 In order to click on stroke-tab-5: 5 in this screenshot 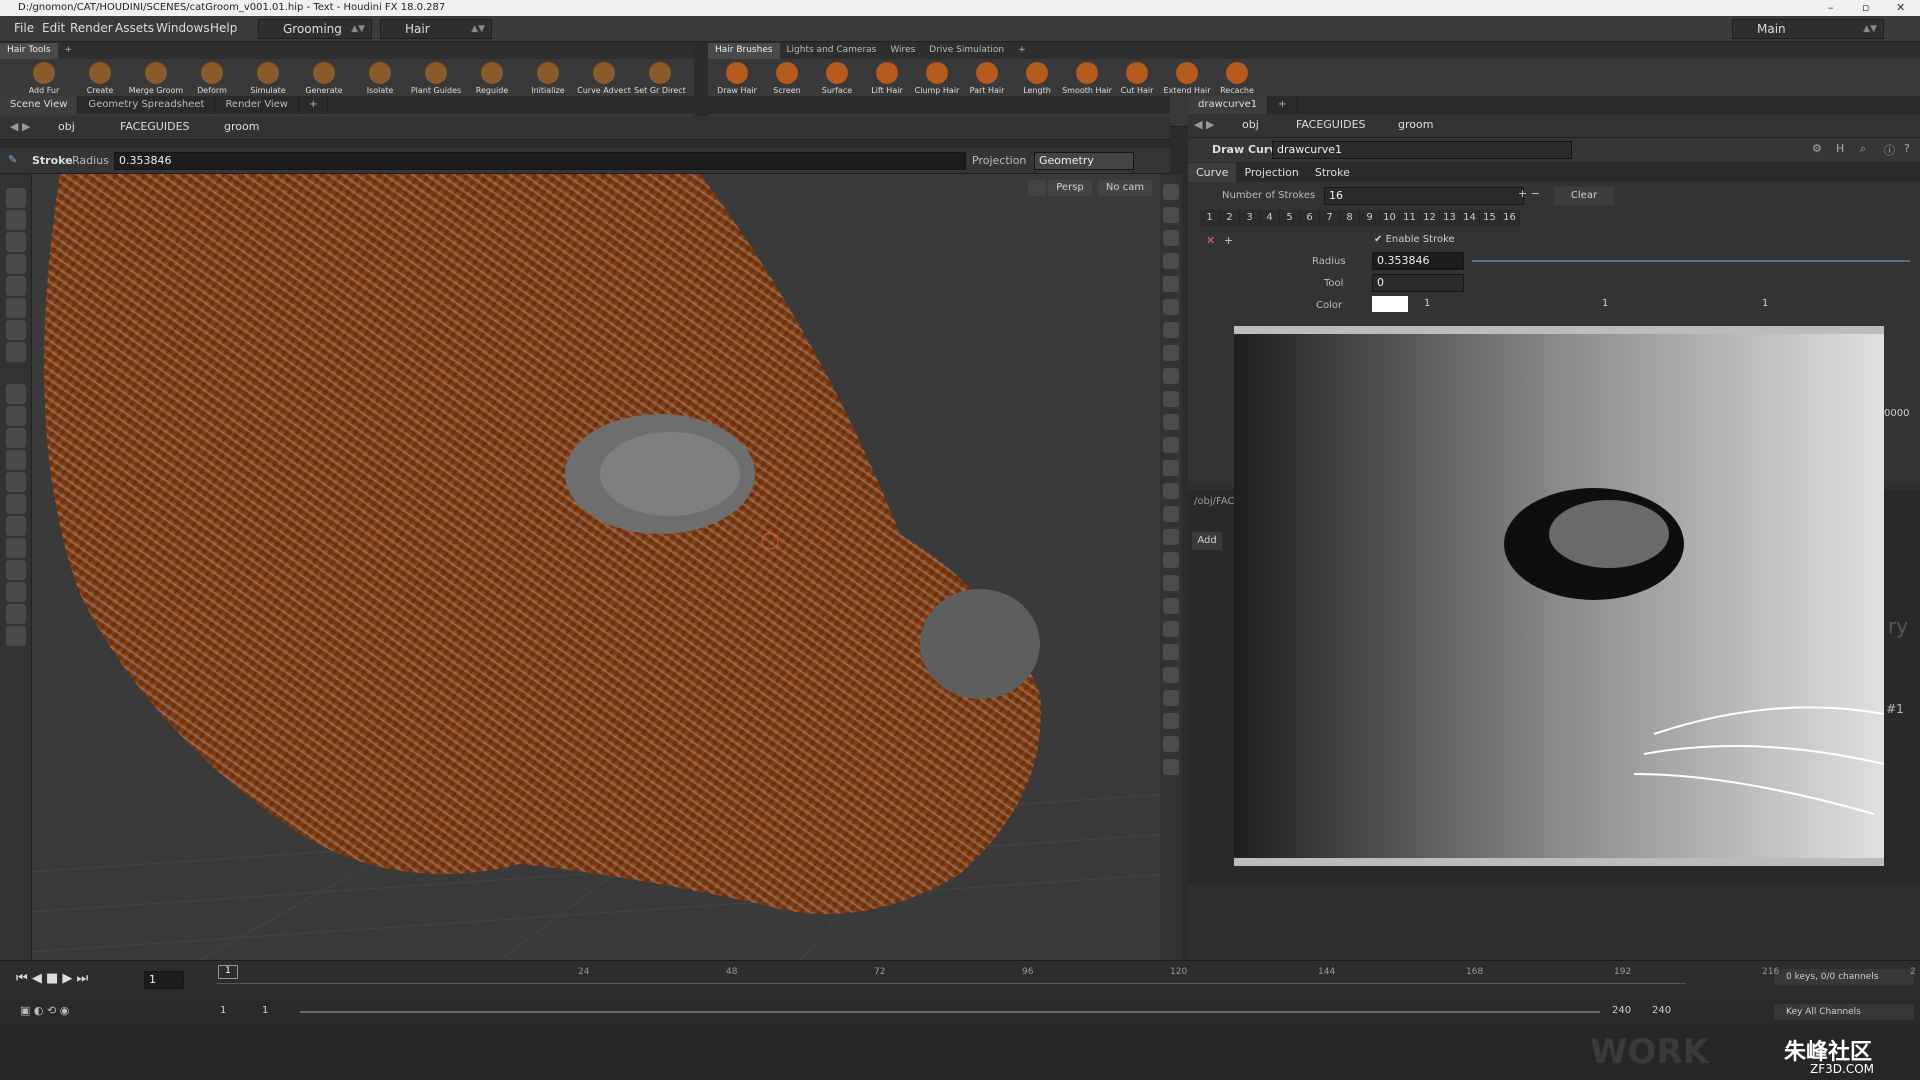, I will do `click(1290, 218)`.